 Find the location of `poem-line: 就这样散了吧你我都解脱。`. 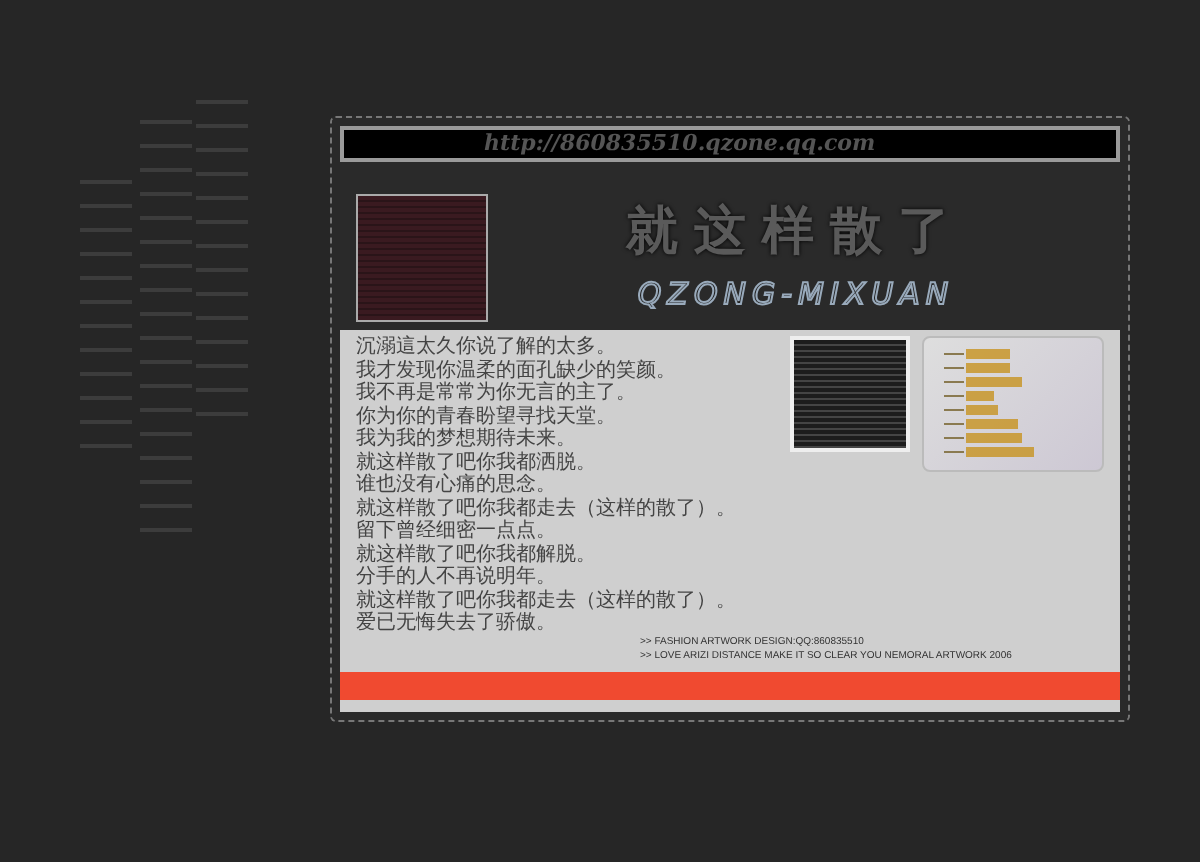

poem-line: 就这样散了吧你我都解脱。 is located at coordinates (477, 554).